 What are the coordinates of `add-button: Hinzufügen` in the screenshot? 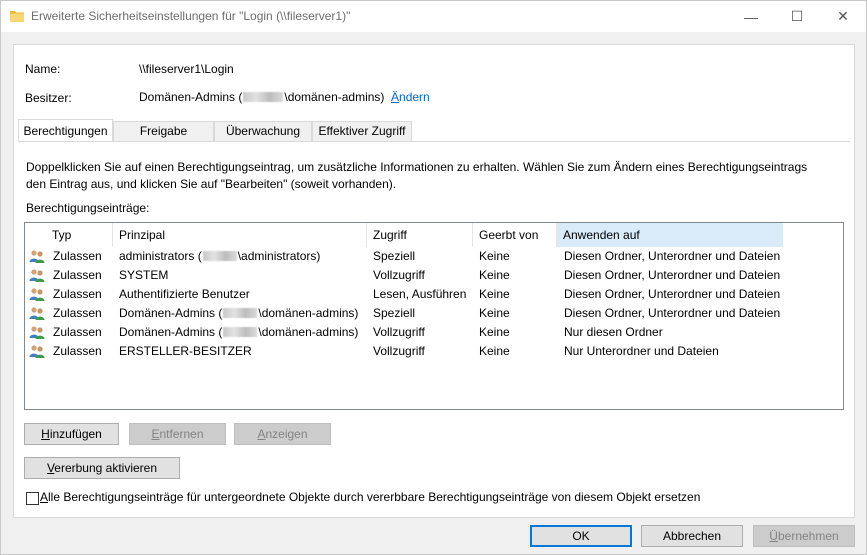 It's located at (71, 434).